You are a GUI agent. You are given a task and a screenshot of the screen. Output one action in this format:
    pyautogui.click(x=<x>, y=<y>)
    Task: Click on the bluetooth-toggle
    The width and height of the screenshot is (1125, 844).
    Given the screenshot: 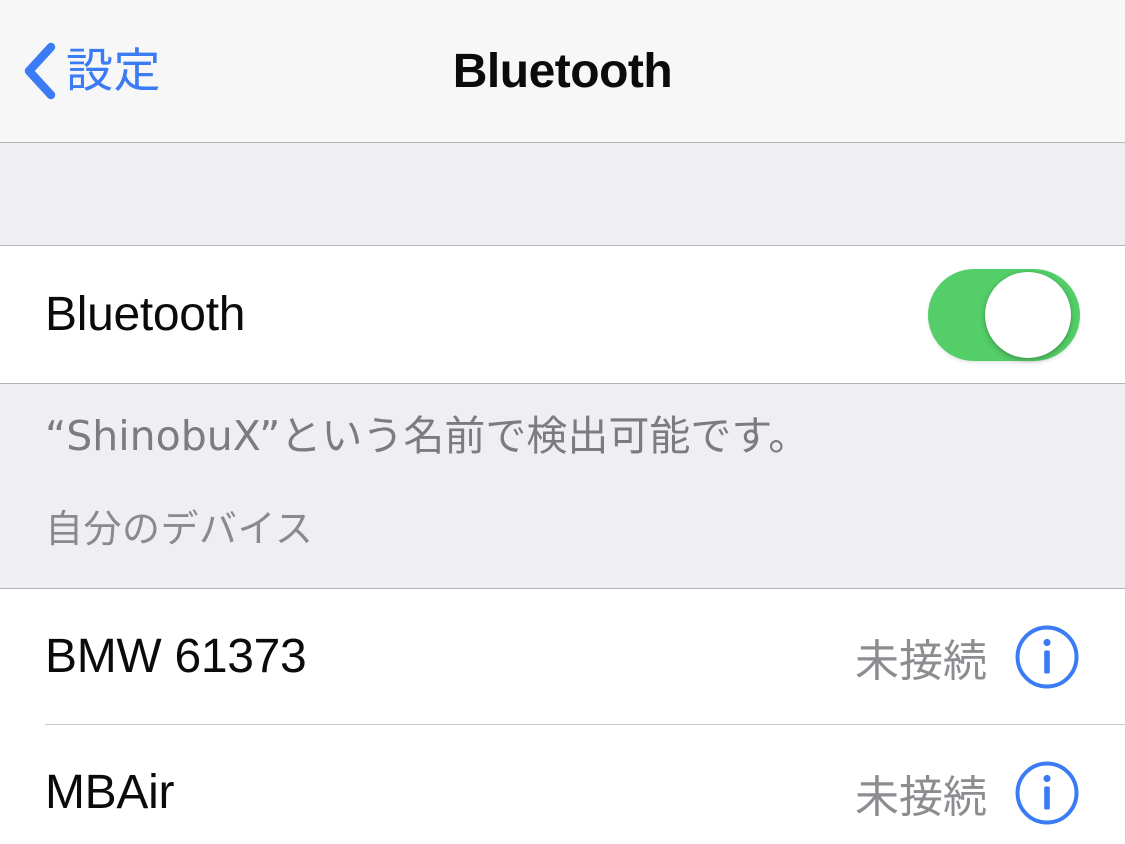 What is the action you would take?
    pyautogui.click(x=1004, y=314)
    